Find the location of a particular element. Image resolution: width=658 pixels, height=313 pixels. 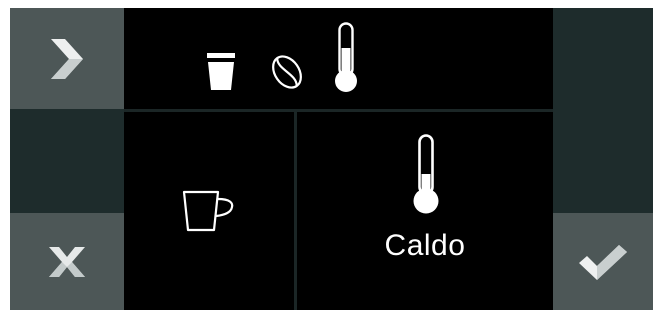

chevron-right-icon is located at coordinates (67, 58).